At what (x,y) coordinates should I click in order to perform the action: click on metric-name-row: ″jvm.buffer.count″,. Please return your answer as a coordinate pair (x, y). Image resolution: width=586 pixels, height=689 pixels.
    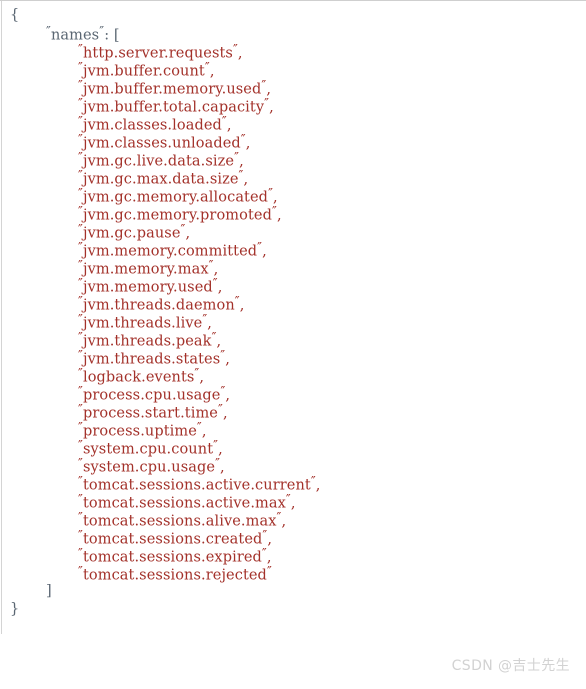
    Looking at the image, I should click on (293, 70).